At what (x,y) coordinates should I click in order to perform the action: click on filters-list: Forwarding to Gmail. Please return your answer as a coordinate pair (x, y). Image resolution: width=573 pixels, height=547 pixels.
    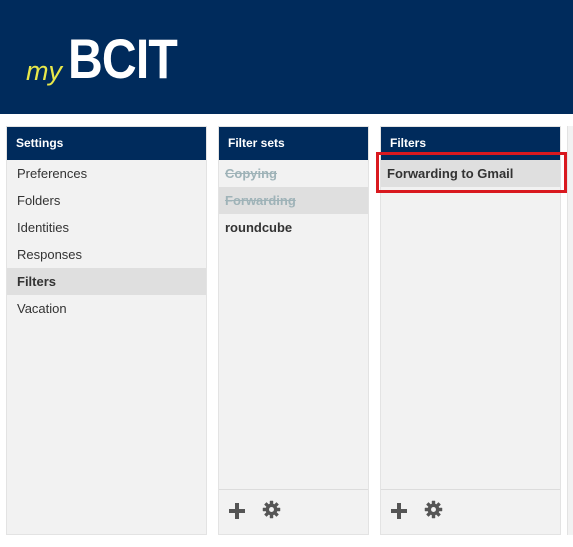
    Looking at the image, I should click on (470, 173).